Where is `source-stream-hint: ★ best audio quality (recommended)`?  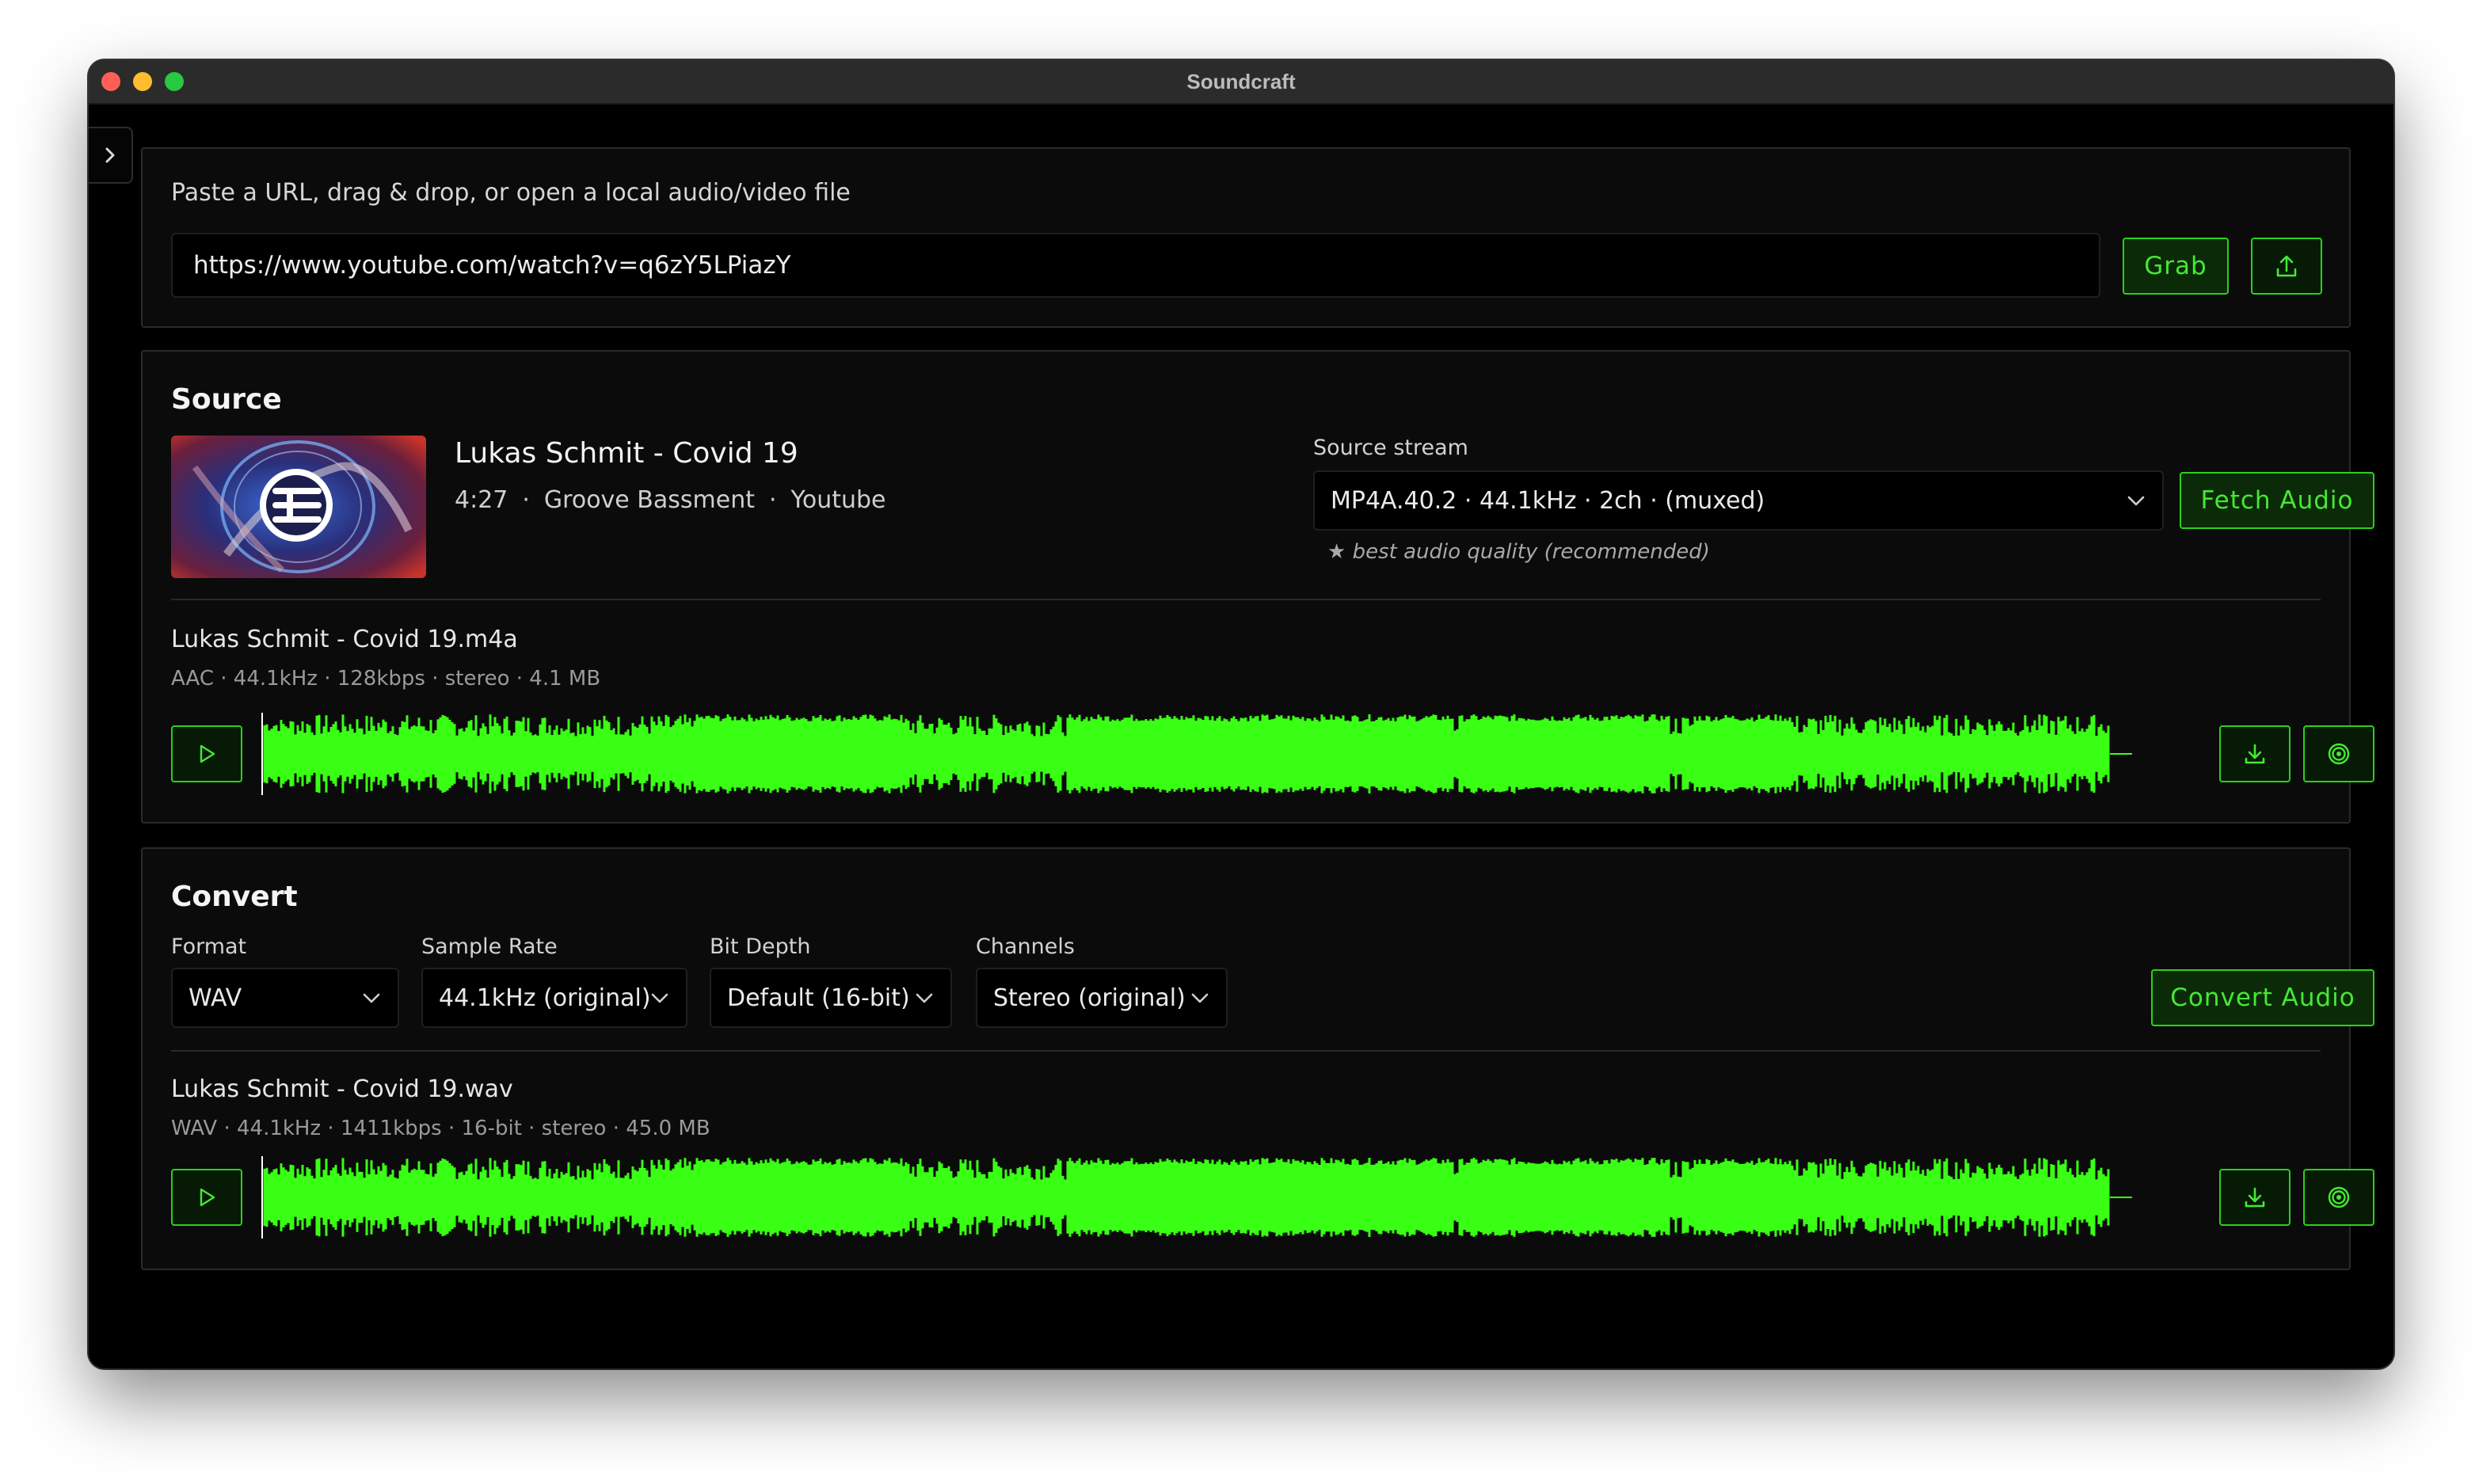
source-stream-hint: ★ best audio quality (recommended) is located at coordinates (1518, 552).